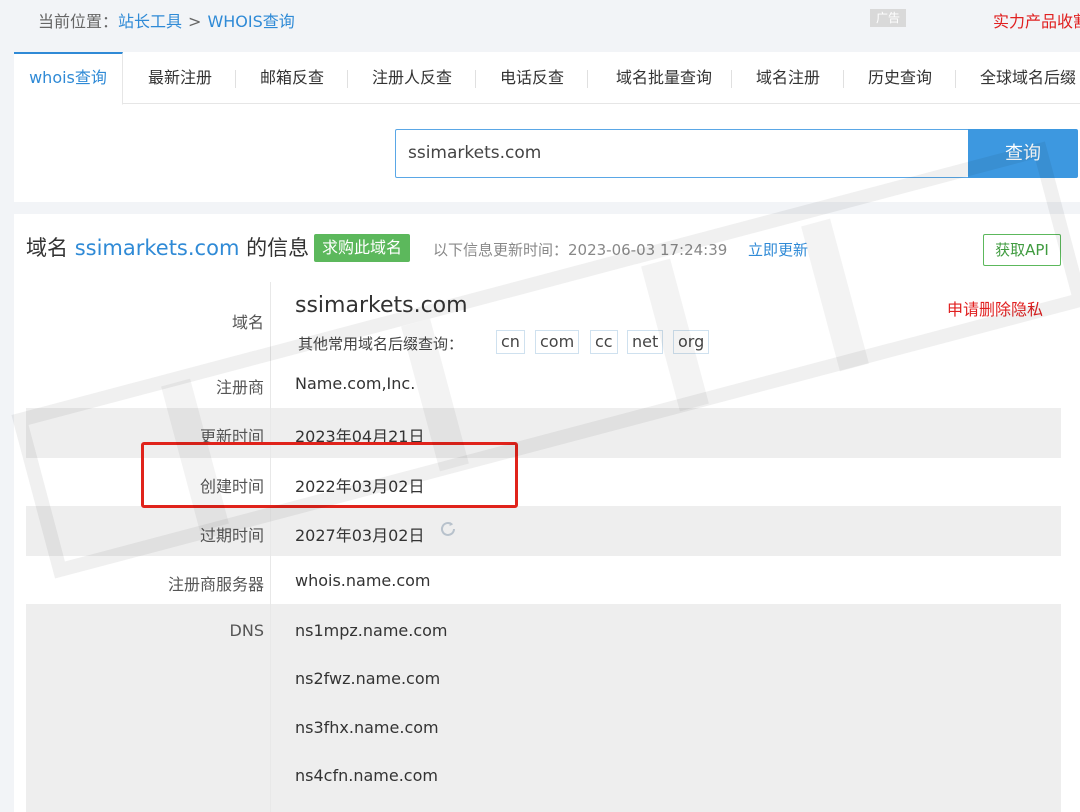  I want to click on info-title: 域名 ssimarkets.com 的信息, so click(167, 247).